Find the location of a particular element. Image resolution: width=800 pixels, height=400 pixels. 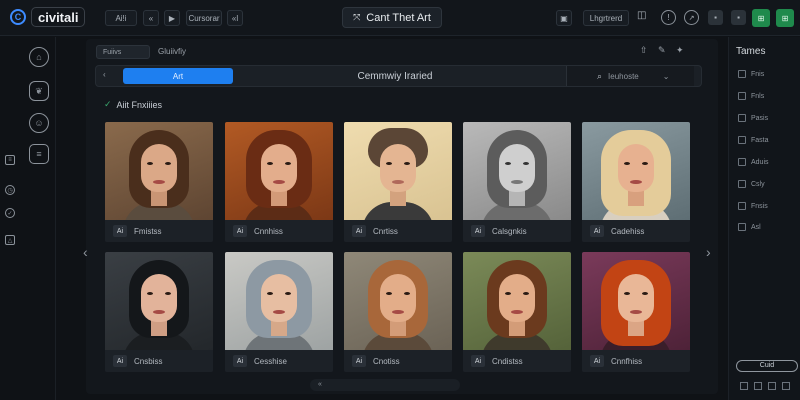

menu-button: «l is located at coordinates (235, 18).